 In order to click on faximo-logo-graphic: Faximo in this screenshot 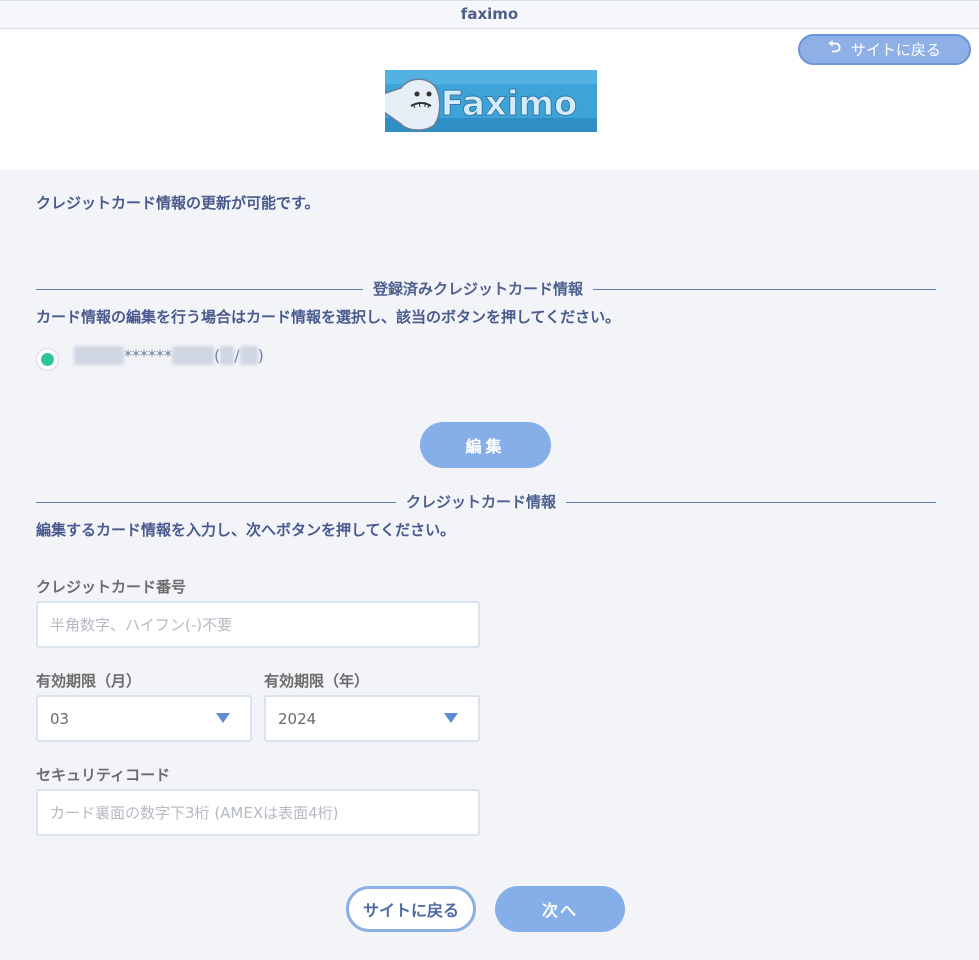, I will do `click(491, 101)`.